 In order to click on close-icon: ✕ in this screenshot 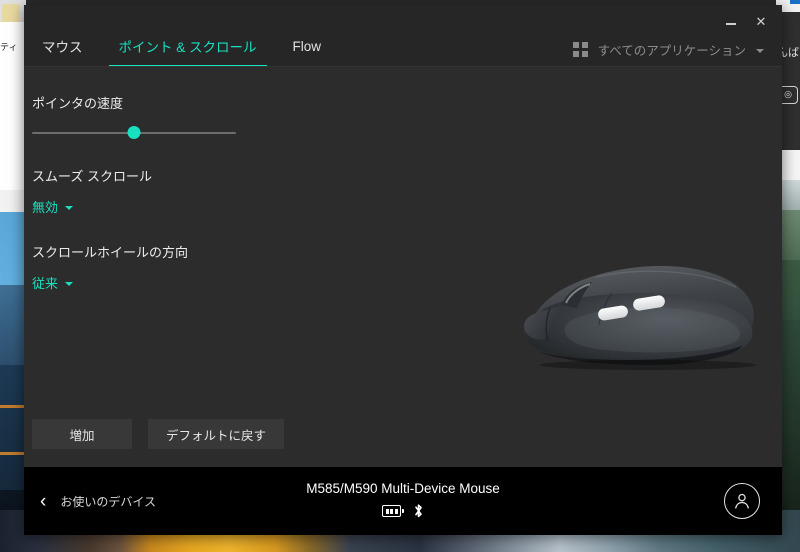, I will do `click(761, 21)`.